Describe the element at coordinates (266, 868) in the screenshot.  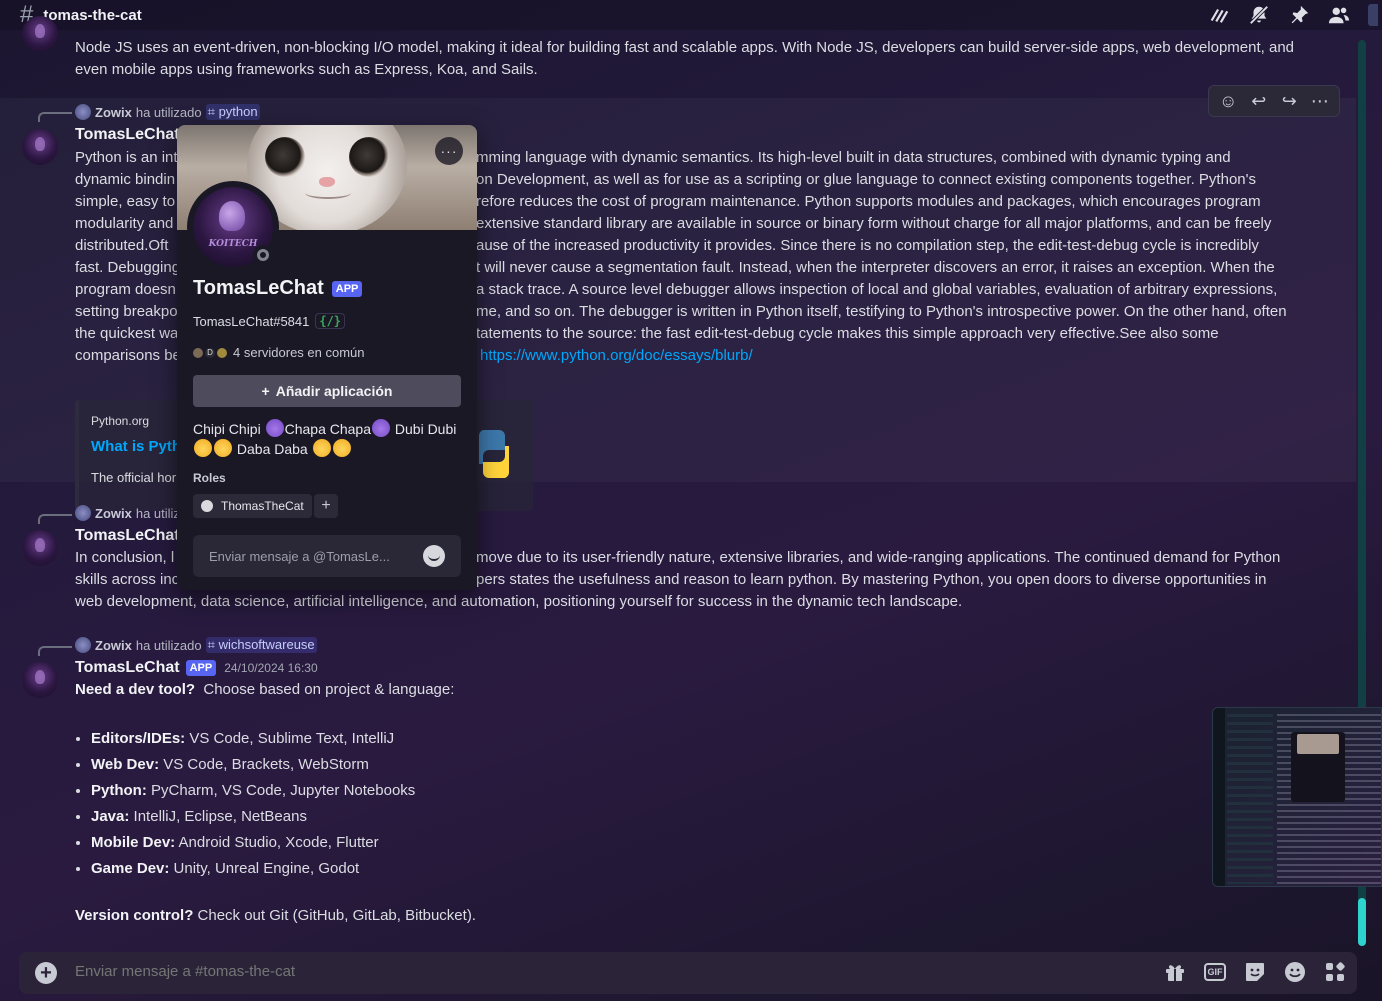
I see `tool-value: Unity, Unreal Engine, Godot` at that location.